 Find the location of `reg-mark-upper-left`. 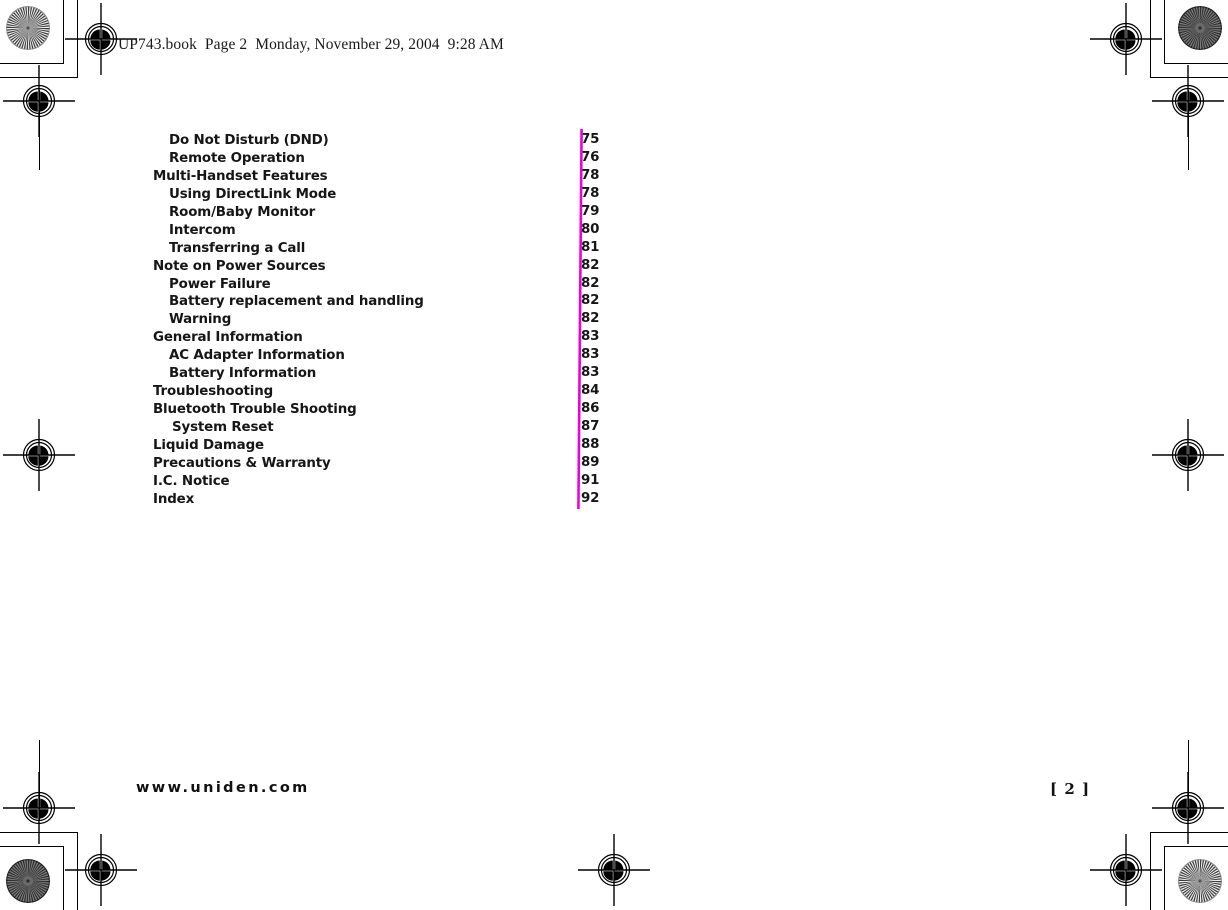

reg-mark-upper-left is located at coordinates (39, 101).